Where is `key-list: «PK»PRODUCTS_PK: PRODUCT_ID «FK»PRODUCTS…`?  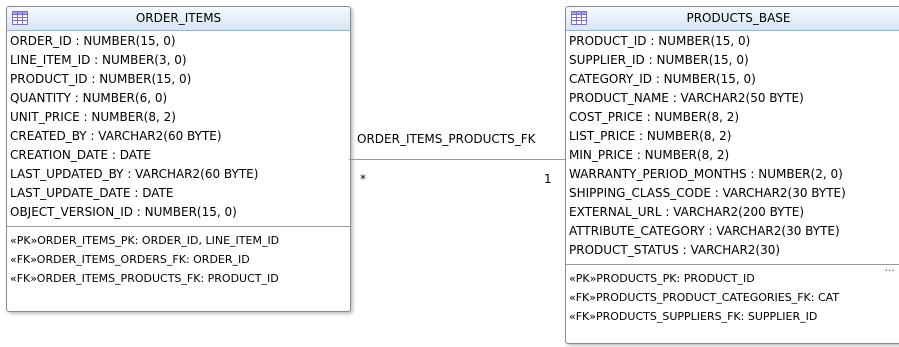 key-list: «PK»PRODUCTS_PK: PRODUCT_ID «FK»PRODUCTS… is located at coordinates (732, 295).